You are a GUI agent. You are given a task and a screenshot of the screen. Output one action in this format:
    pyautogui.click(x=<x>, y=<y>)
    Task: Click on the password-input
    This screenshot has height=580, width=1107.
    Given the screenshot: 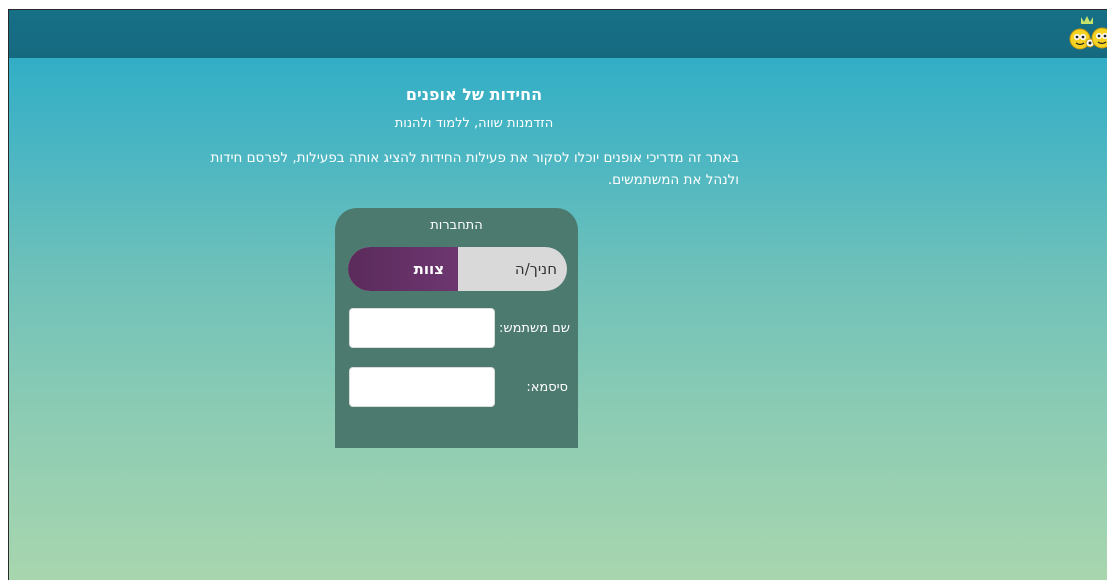 What is the action you would take?
    pyautogui.click(x=422, y=387)
    